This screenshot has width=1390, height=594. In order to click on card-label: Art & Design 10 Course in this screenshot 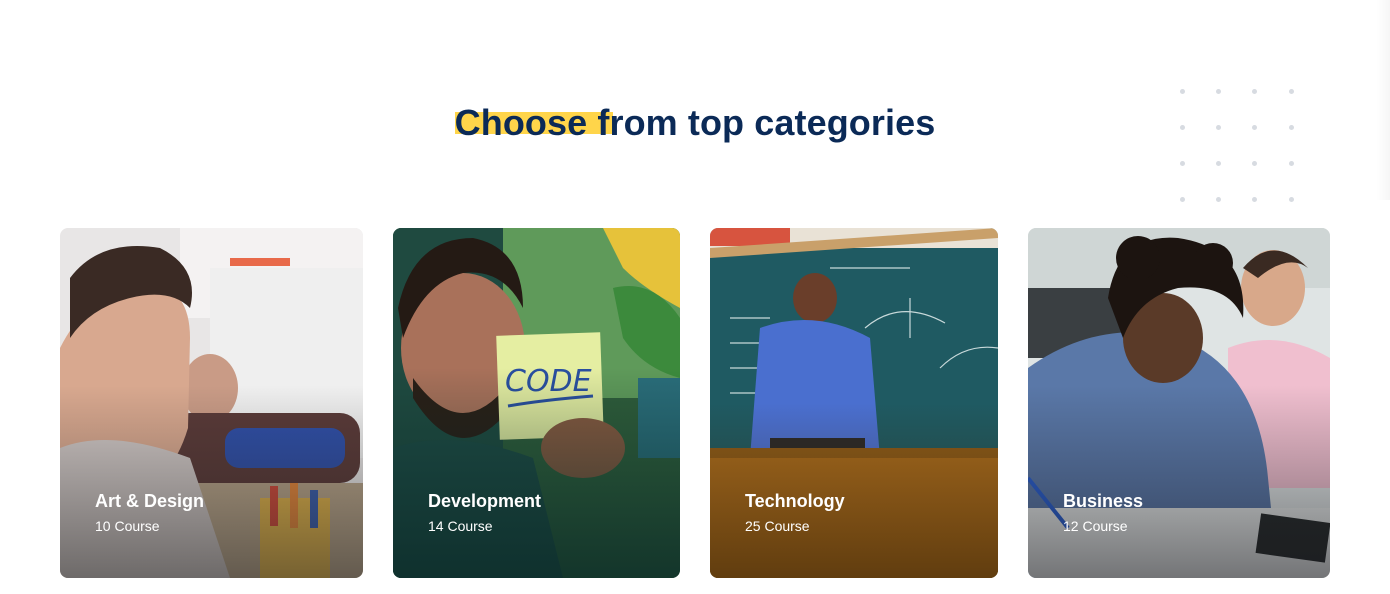, I will do `click(149, 512)`.